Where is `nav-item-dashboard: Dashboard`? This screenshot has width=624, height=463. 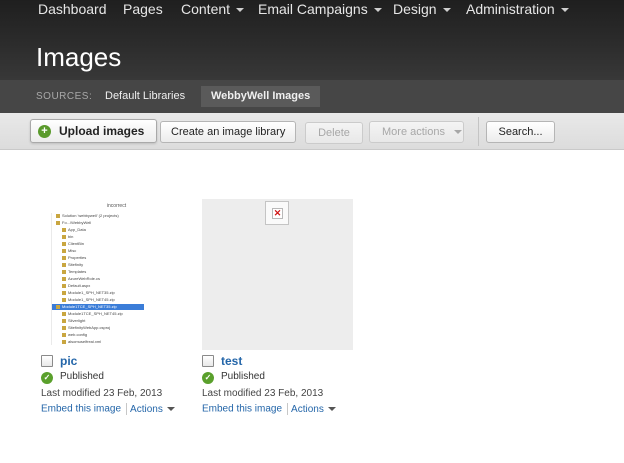 nav-item-dashboard: Dashboard is located at coordinates (72, 9).